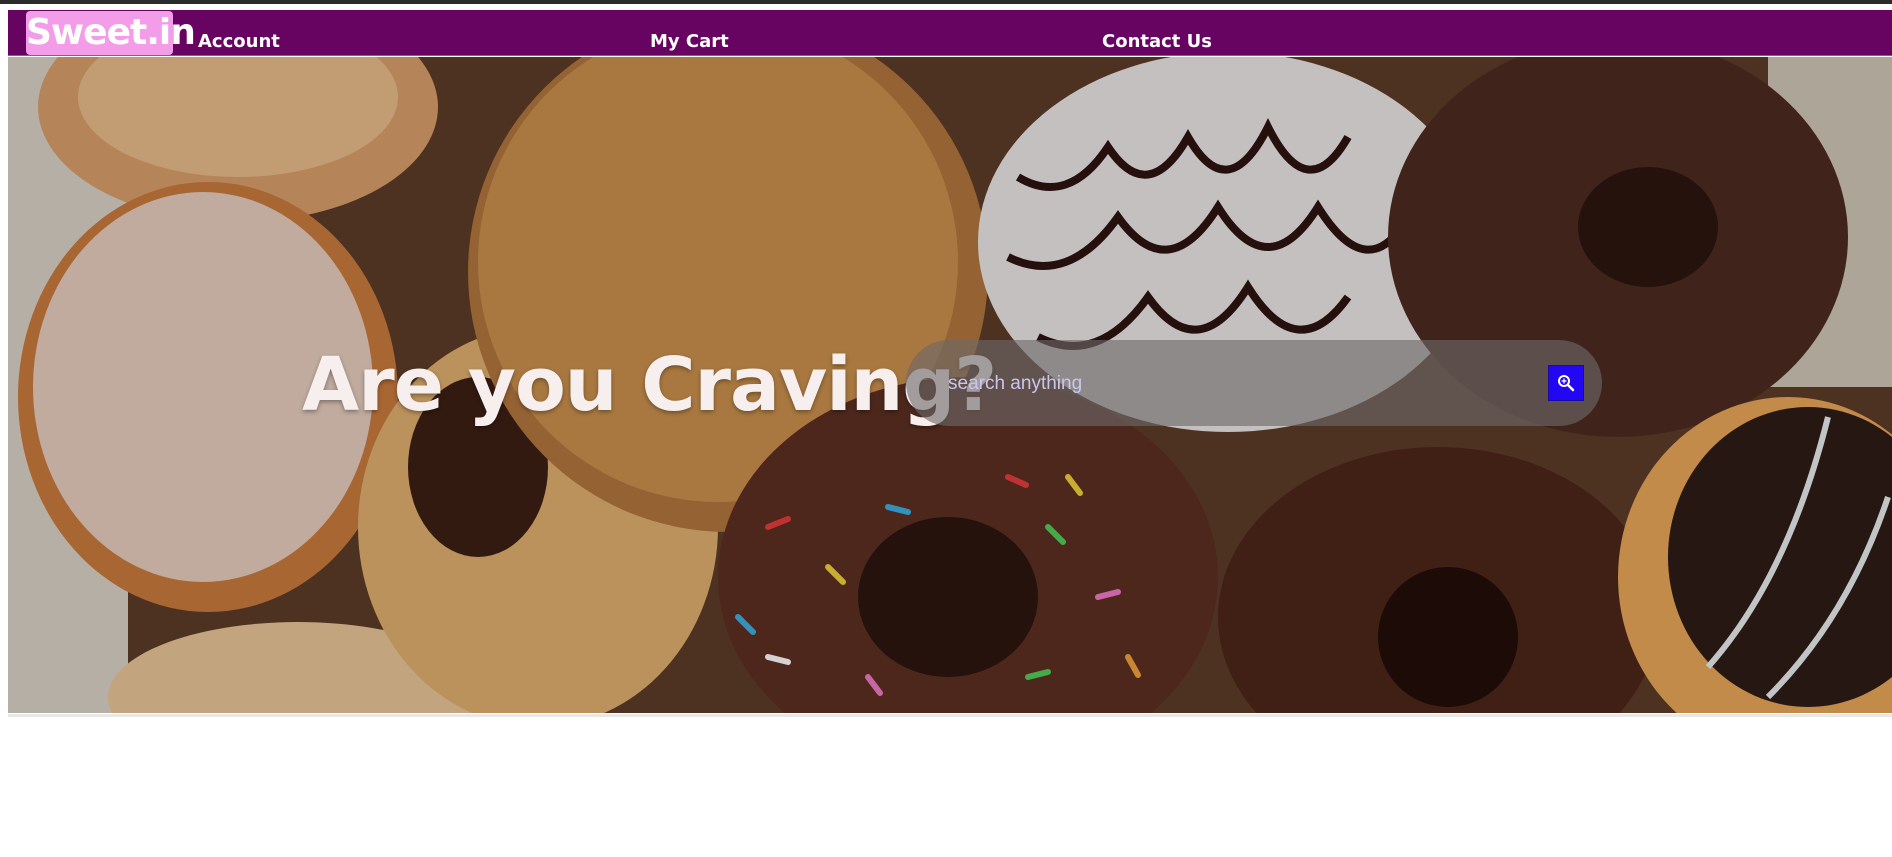 This screenshot has width=1892, height=857. What do you see at coordinates (1157, 42) in the screenshot?
I see `nav-link-contact-us: Contact Us` at bounding box center [1157, 42].